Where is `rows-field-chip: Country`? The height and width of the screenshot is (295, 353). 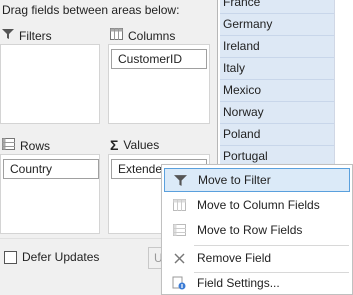
rows-field-chip: Country is located at coordinates (51, 169).